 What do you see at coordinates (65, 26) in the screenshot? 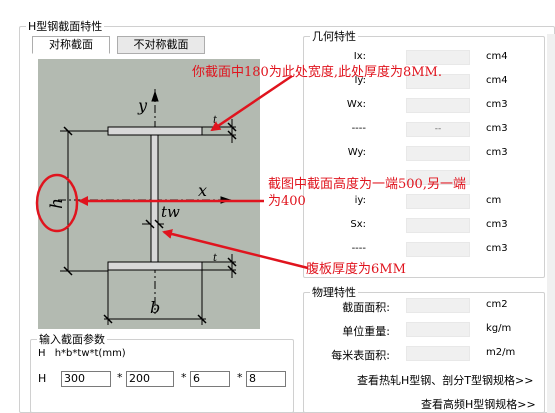
I see `section-title: H型钢截面特性` at bounding box center [65, 26].